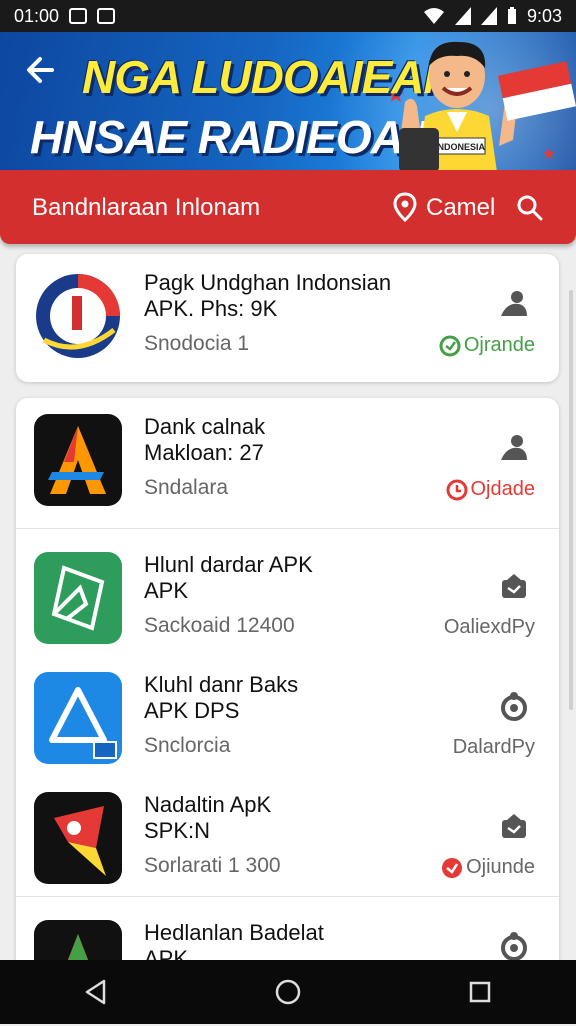  I want to click on nav-recents-button, so click(480, 992).